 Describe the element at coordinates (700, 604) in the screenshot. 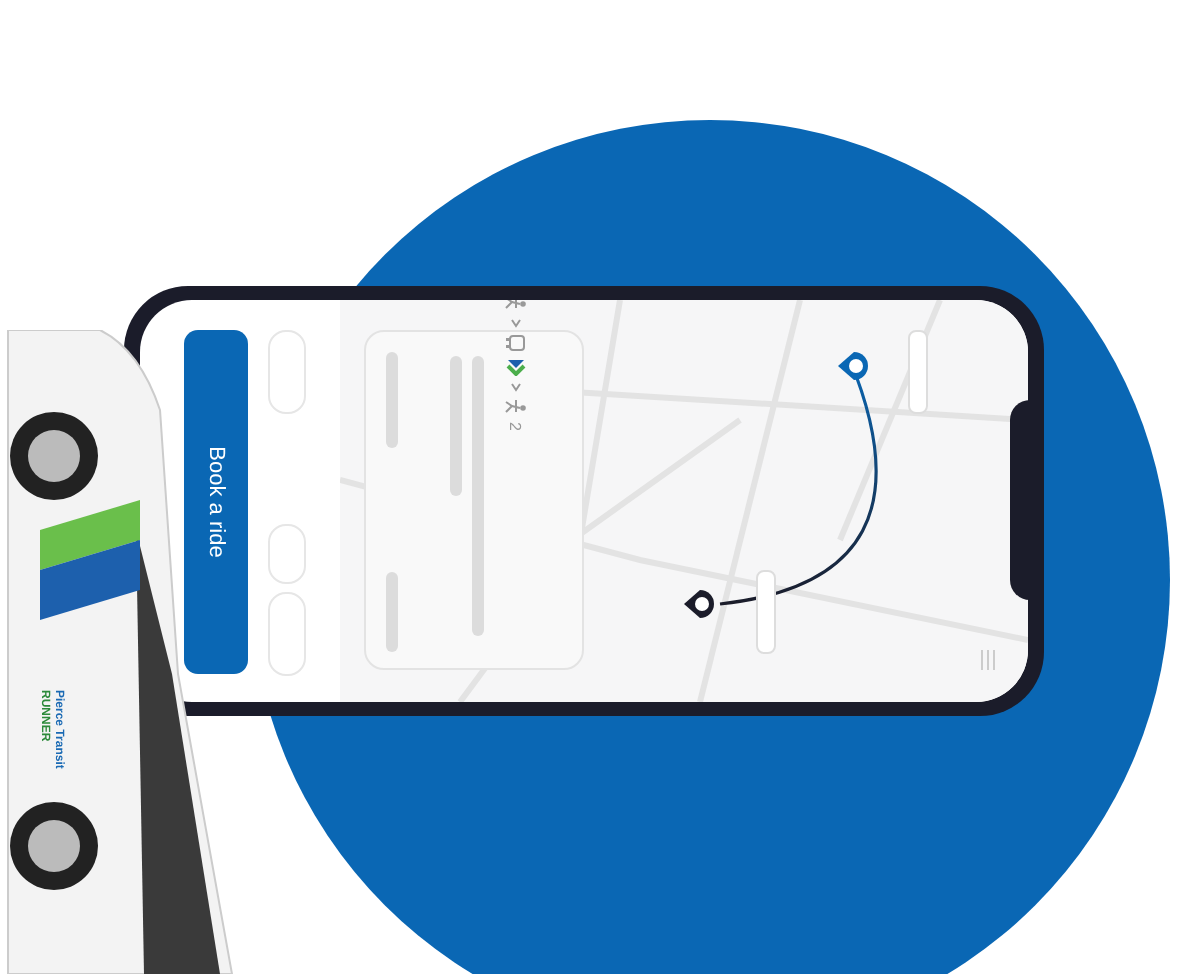

I see `dropoff-pin-icon` at that location.